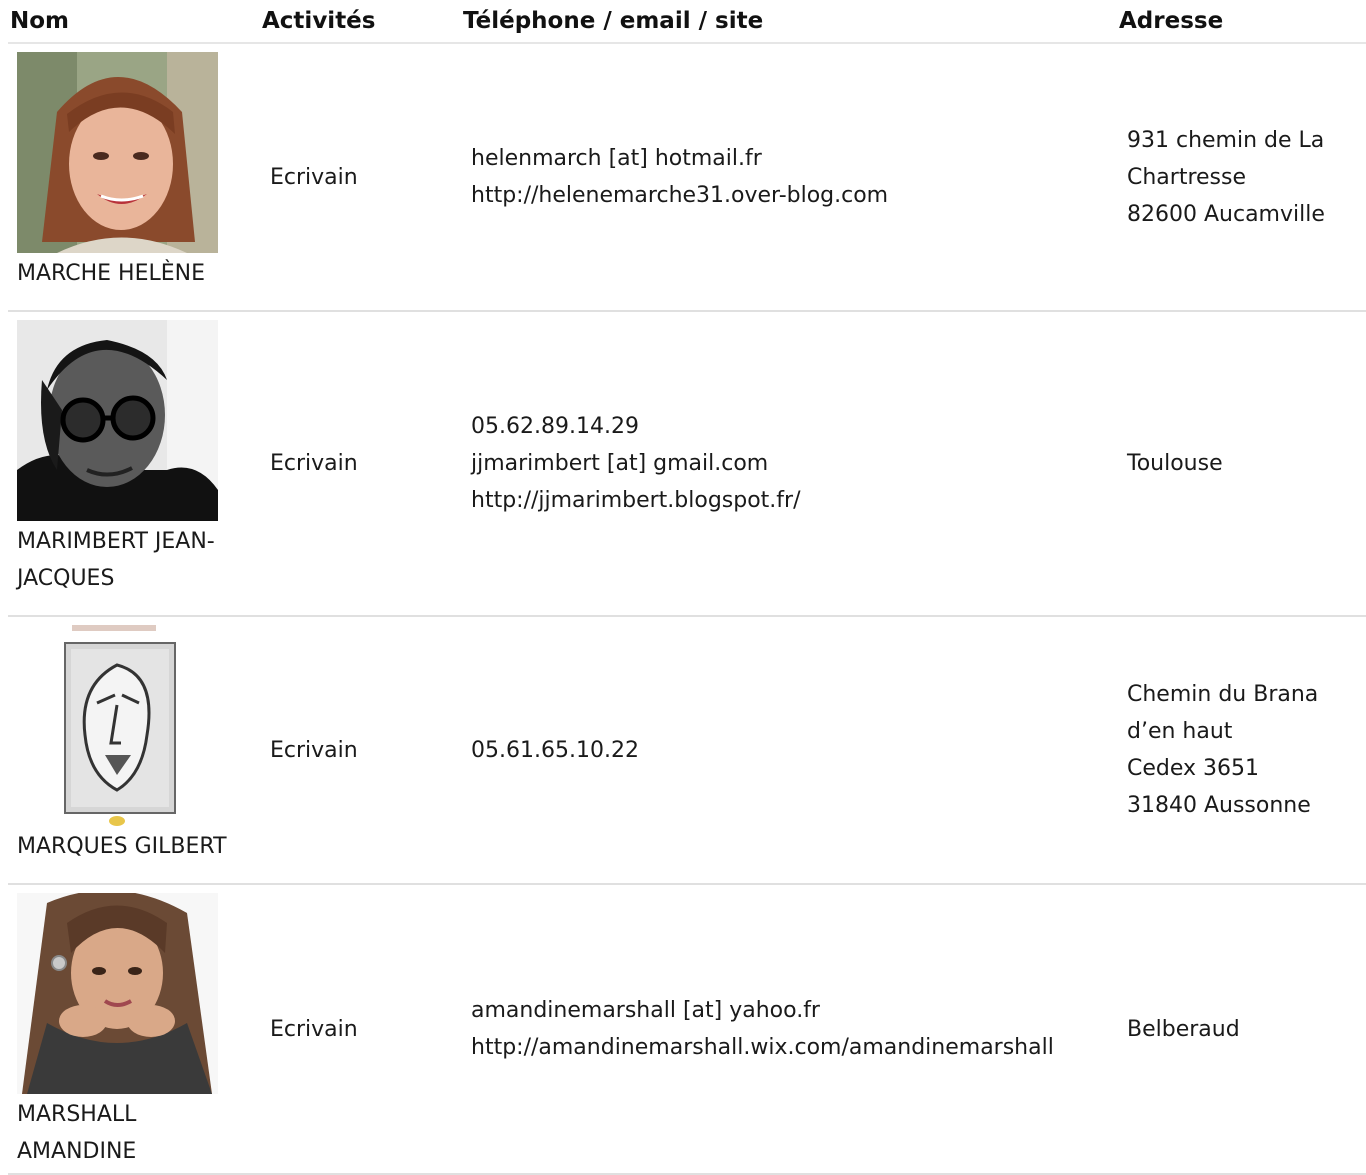 Image resolution: width=1366 pixels, height=1175 pixels. I want to click on author-name: MARCHE HELÈNE, so click(111, 273).